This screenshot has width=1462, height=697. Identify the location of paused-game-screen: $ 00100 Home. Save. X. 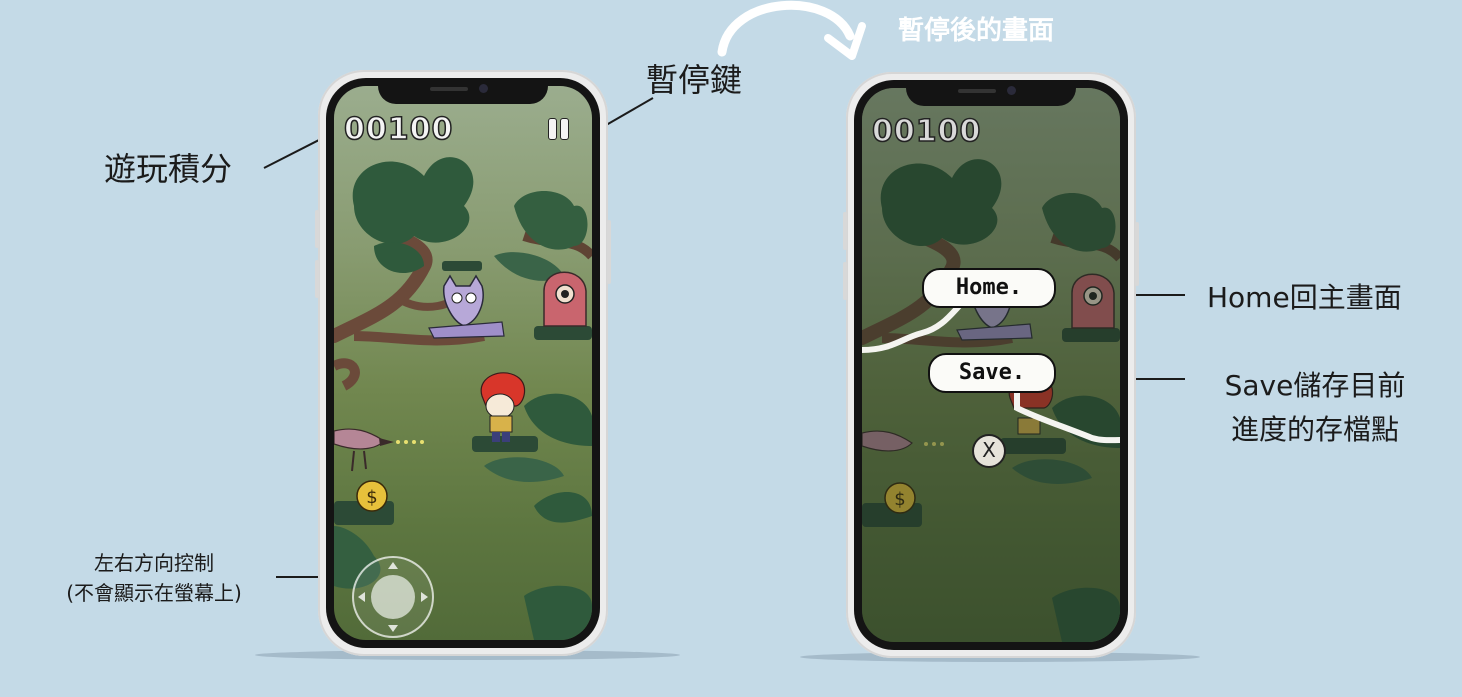
(991, 365).